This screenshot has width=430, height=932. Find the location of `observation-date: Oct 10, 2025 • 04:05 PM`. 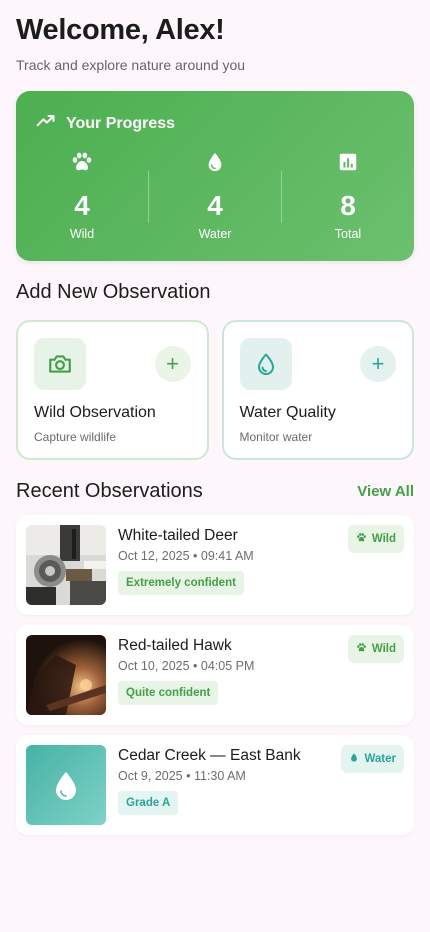

observation-date: Oct 10, 2025 • 04:05 PM is located at coordinates (186, 666).